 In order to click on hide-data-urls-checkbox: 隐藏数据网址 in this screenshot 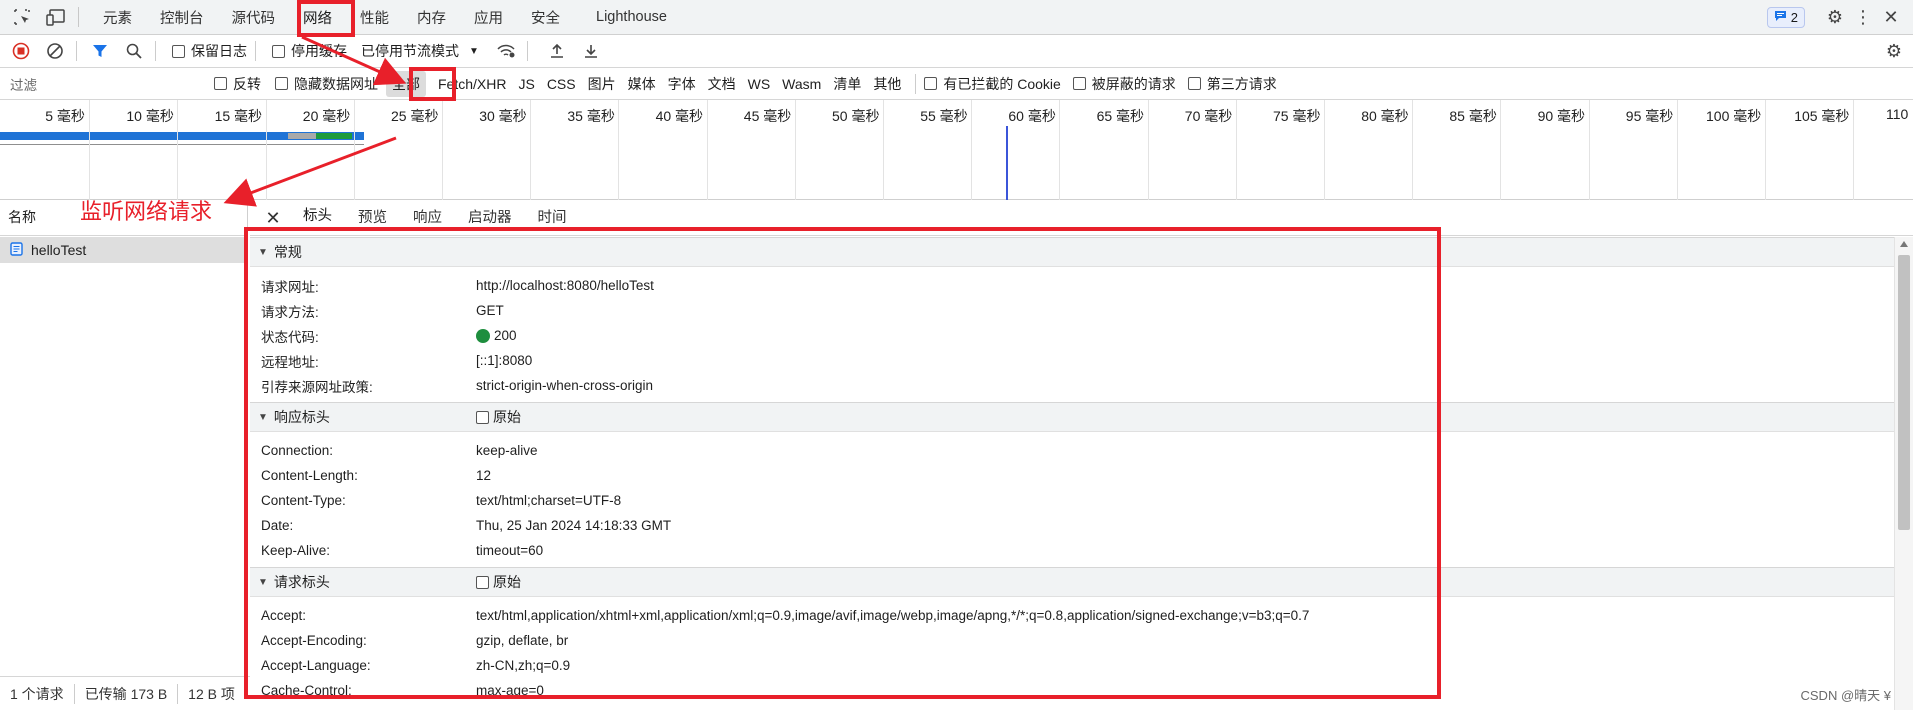, I will do `click(326, 84)`.